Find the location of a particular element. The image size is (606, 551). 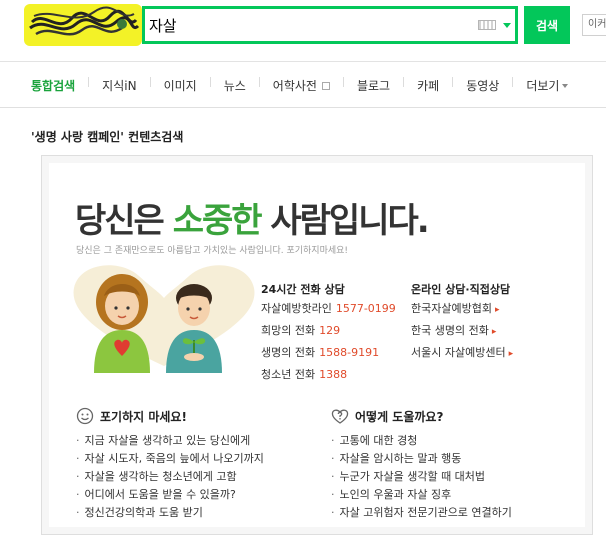

tab-label: 뉴스 is located at coordinates (234, 86).